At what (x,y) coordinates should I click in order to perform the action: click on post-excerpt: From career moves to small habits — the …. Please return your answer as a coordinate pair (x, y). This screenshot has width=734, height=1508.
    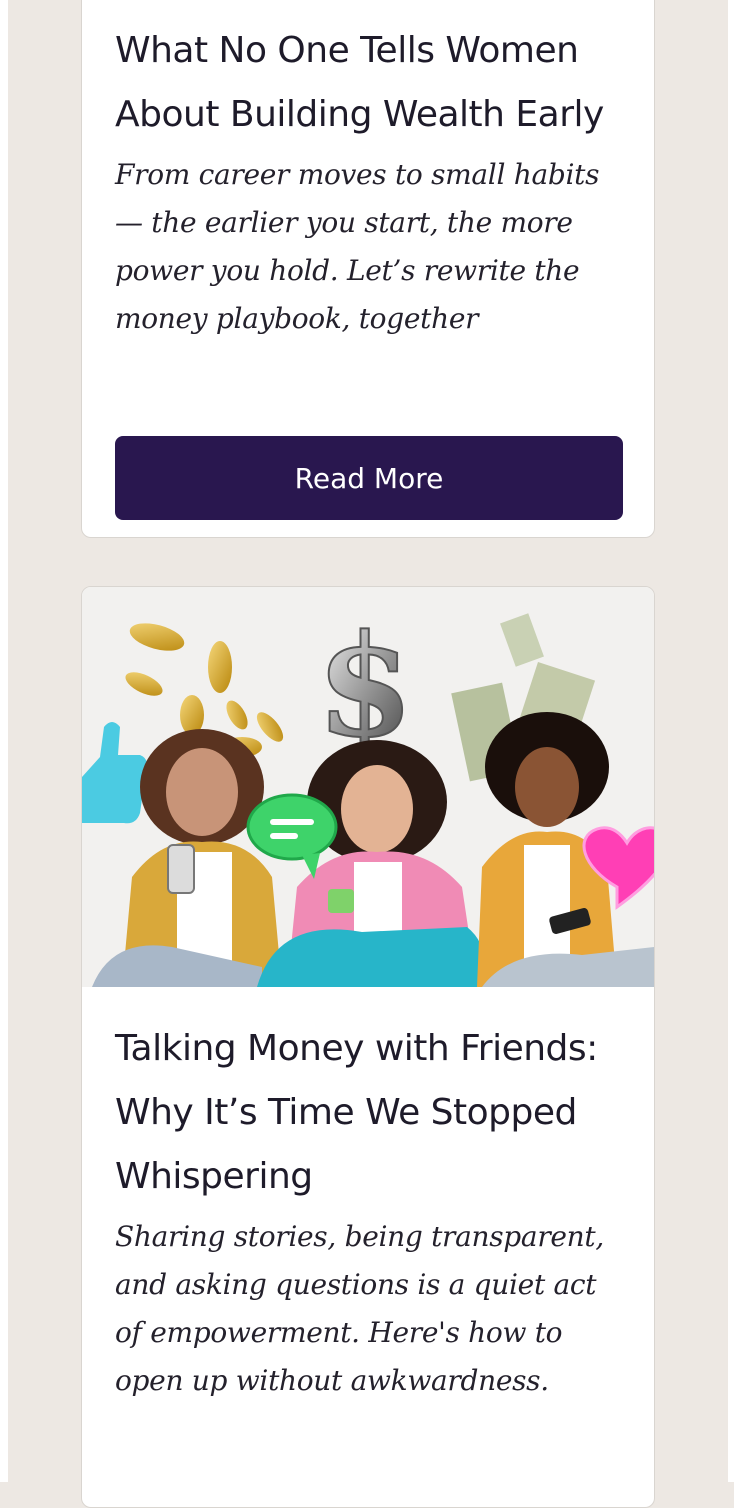
    Looking at the image, I should click on (357, 246).